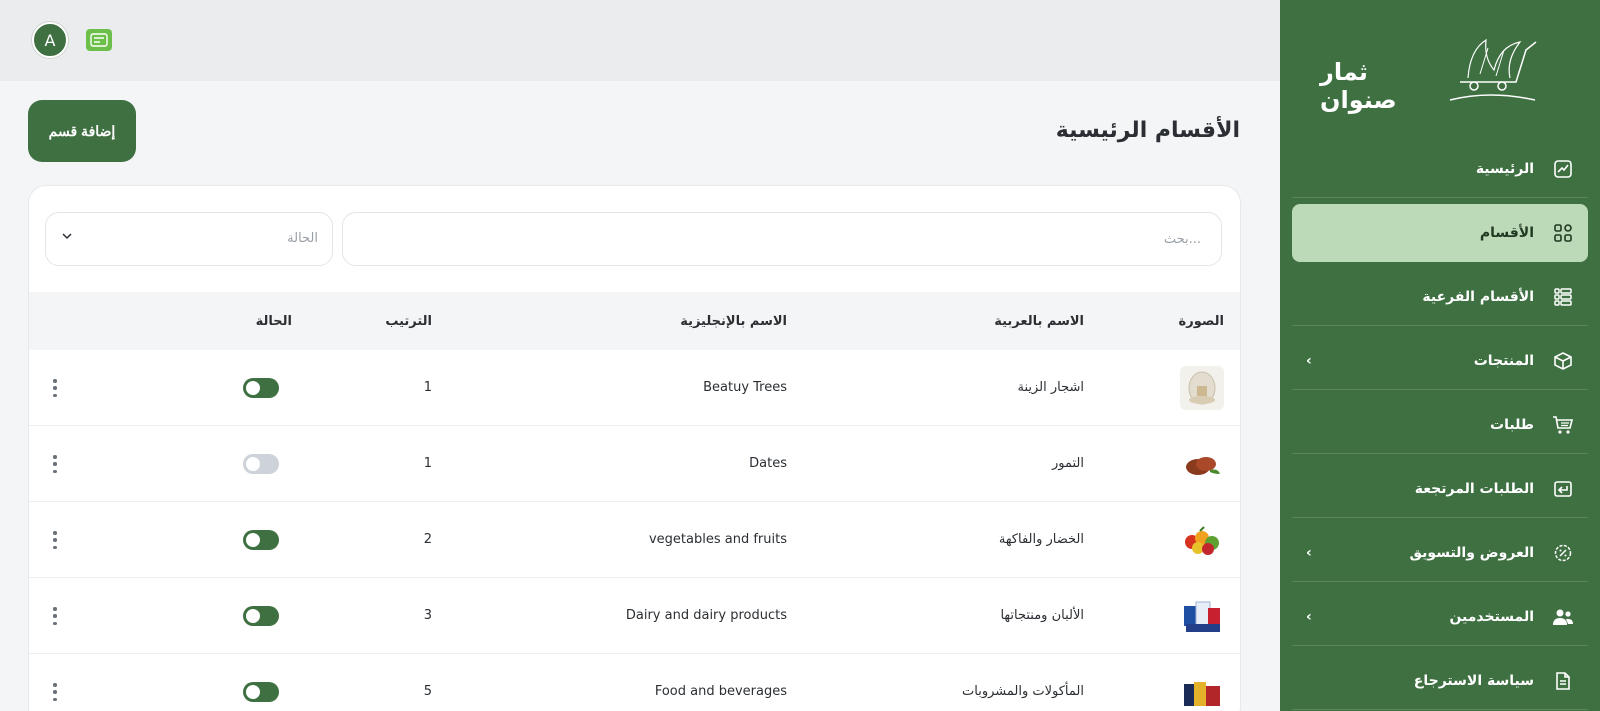  I want to click on grid-icon, so click(1563, 233).